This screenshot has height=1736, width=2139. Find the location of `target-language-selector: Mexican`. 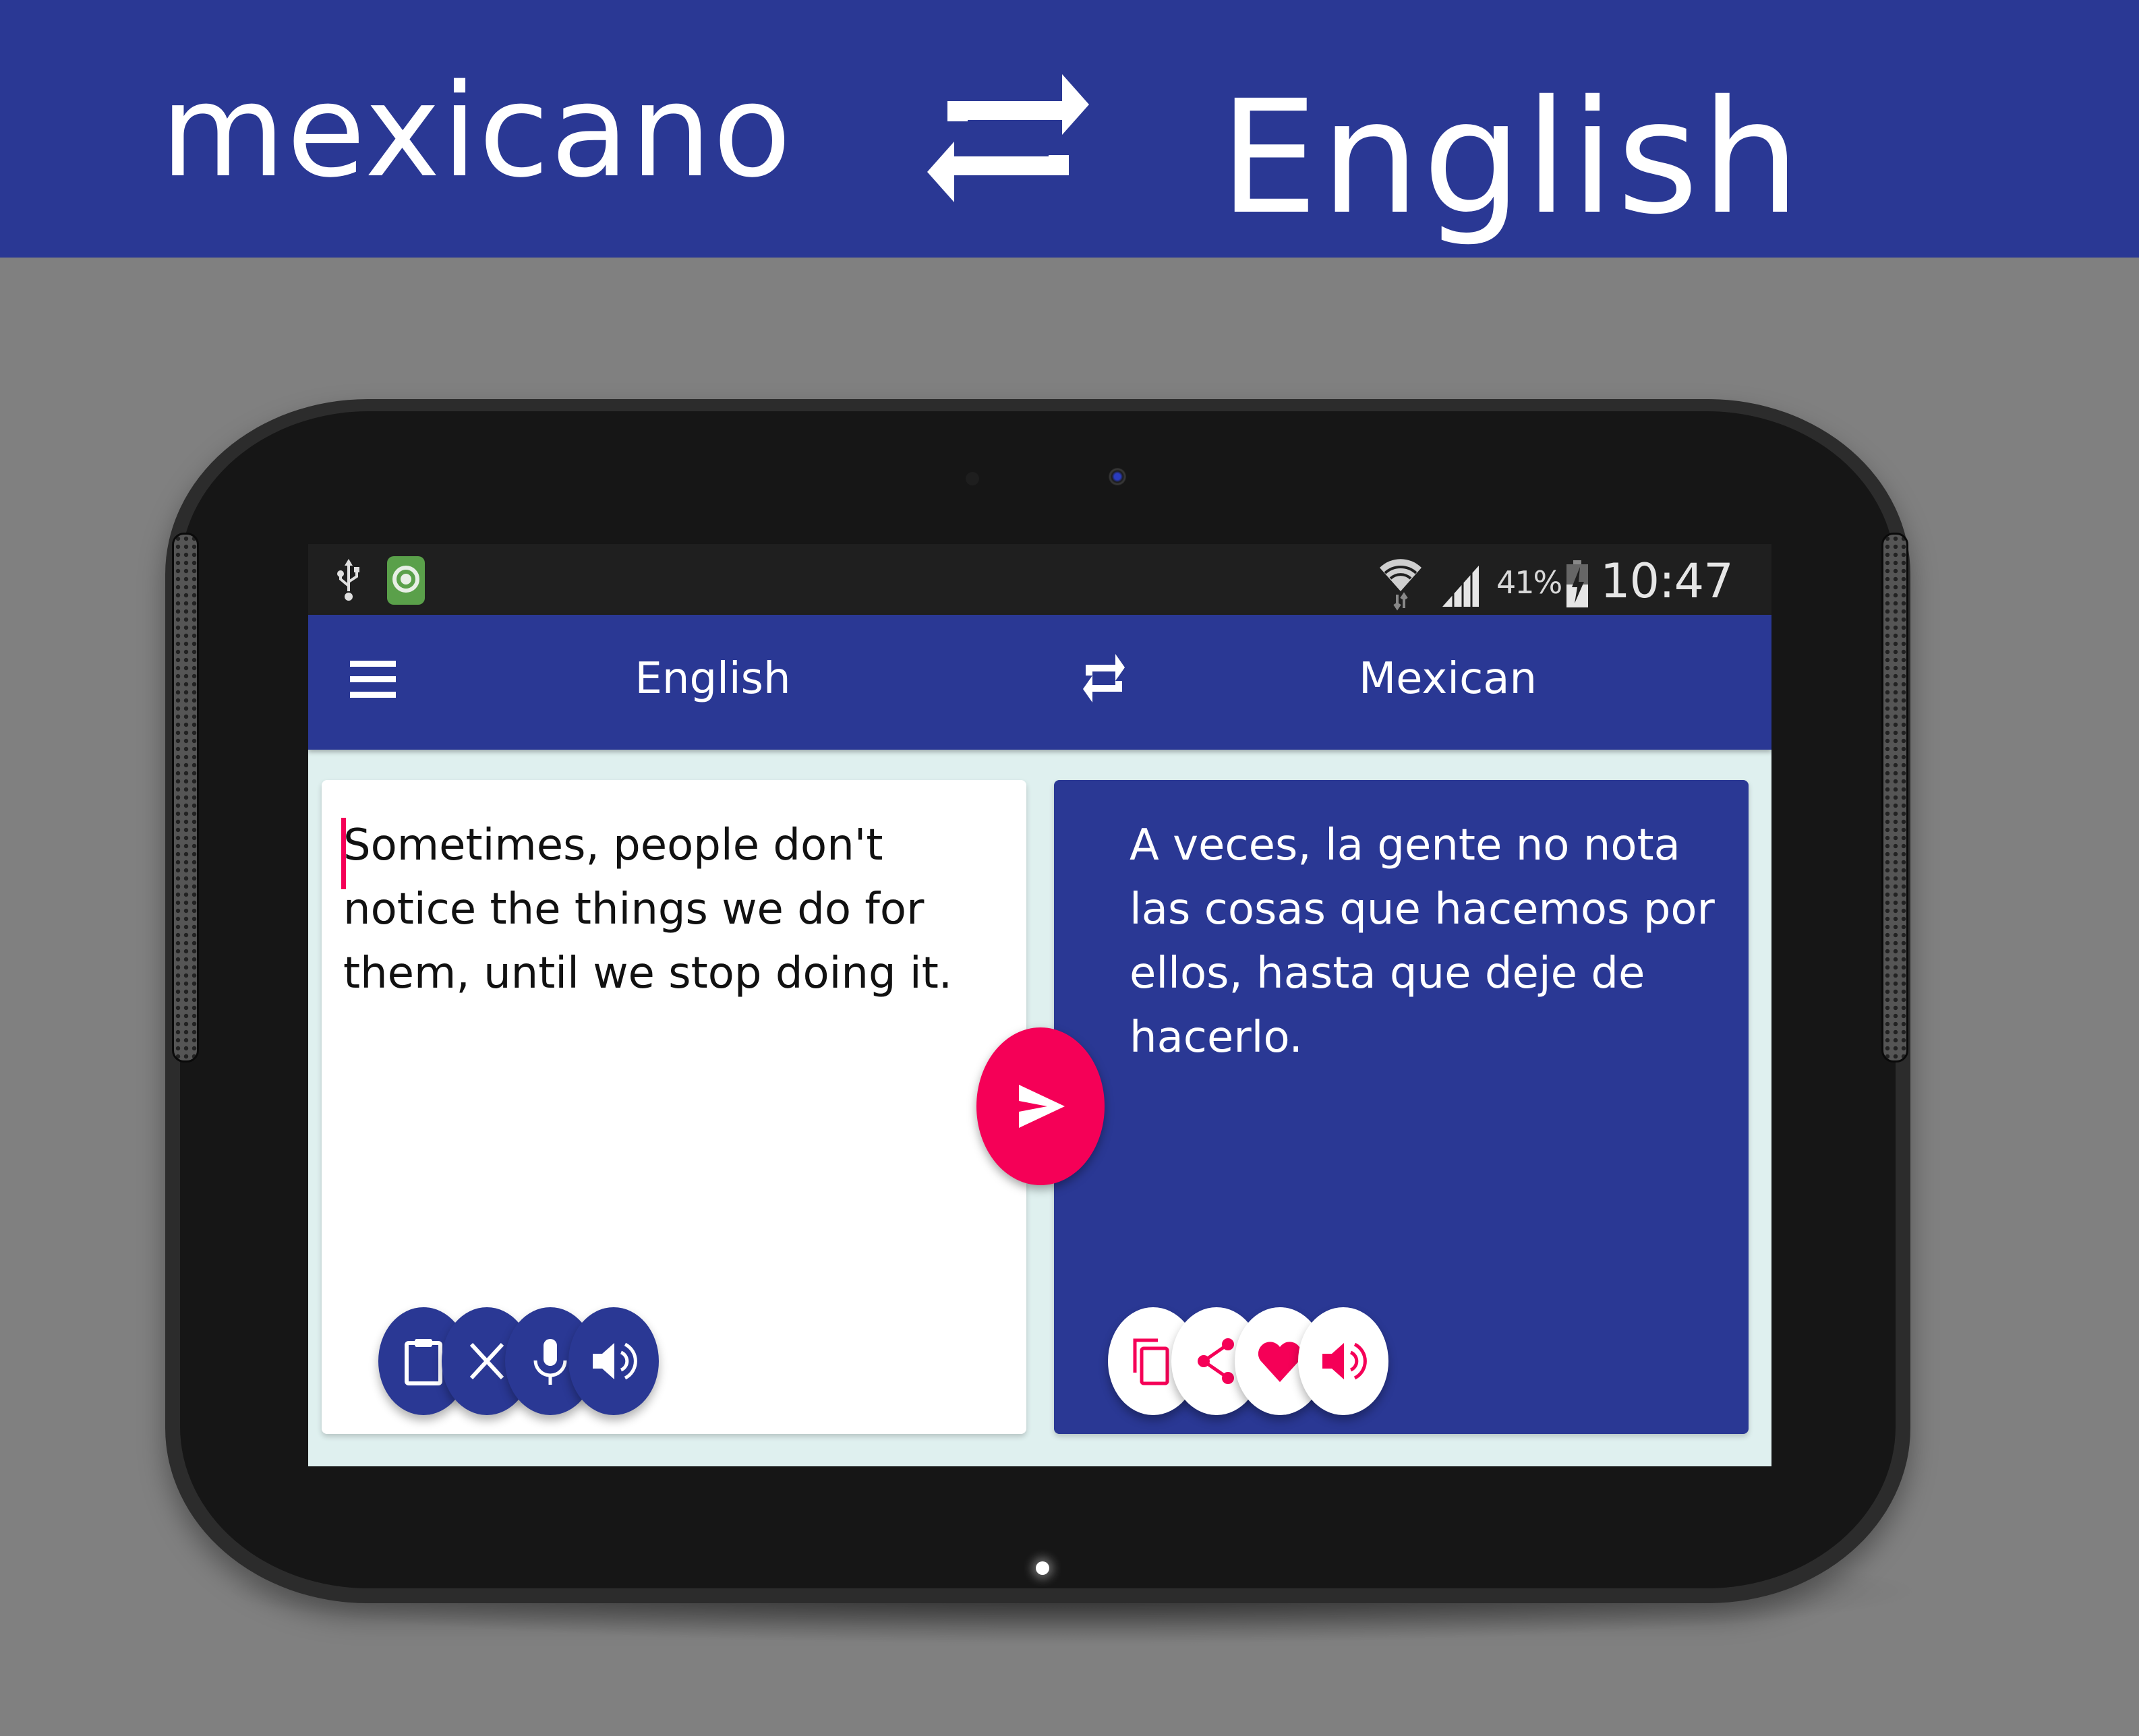

target-language-selector: Mexican is located at coordinates (1447, 679).